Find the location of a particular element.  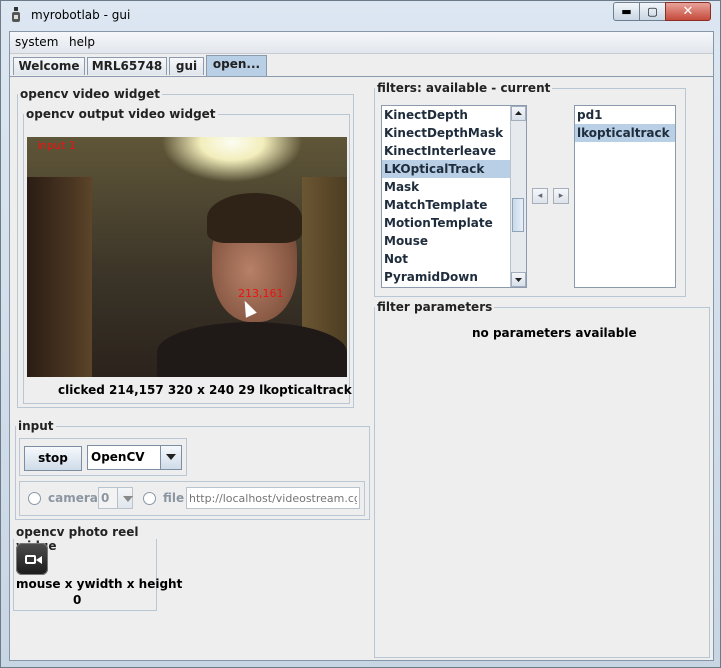

scroll-down-icon is located at coordinates (518, 279).